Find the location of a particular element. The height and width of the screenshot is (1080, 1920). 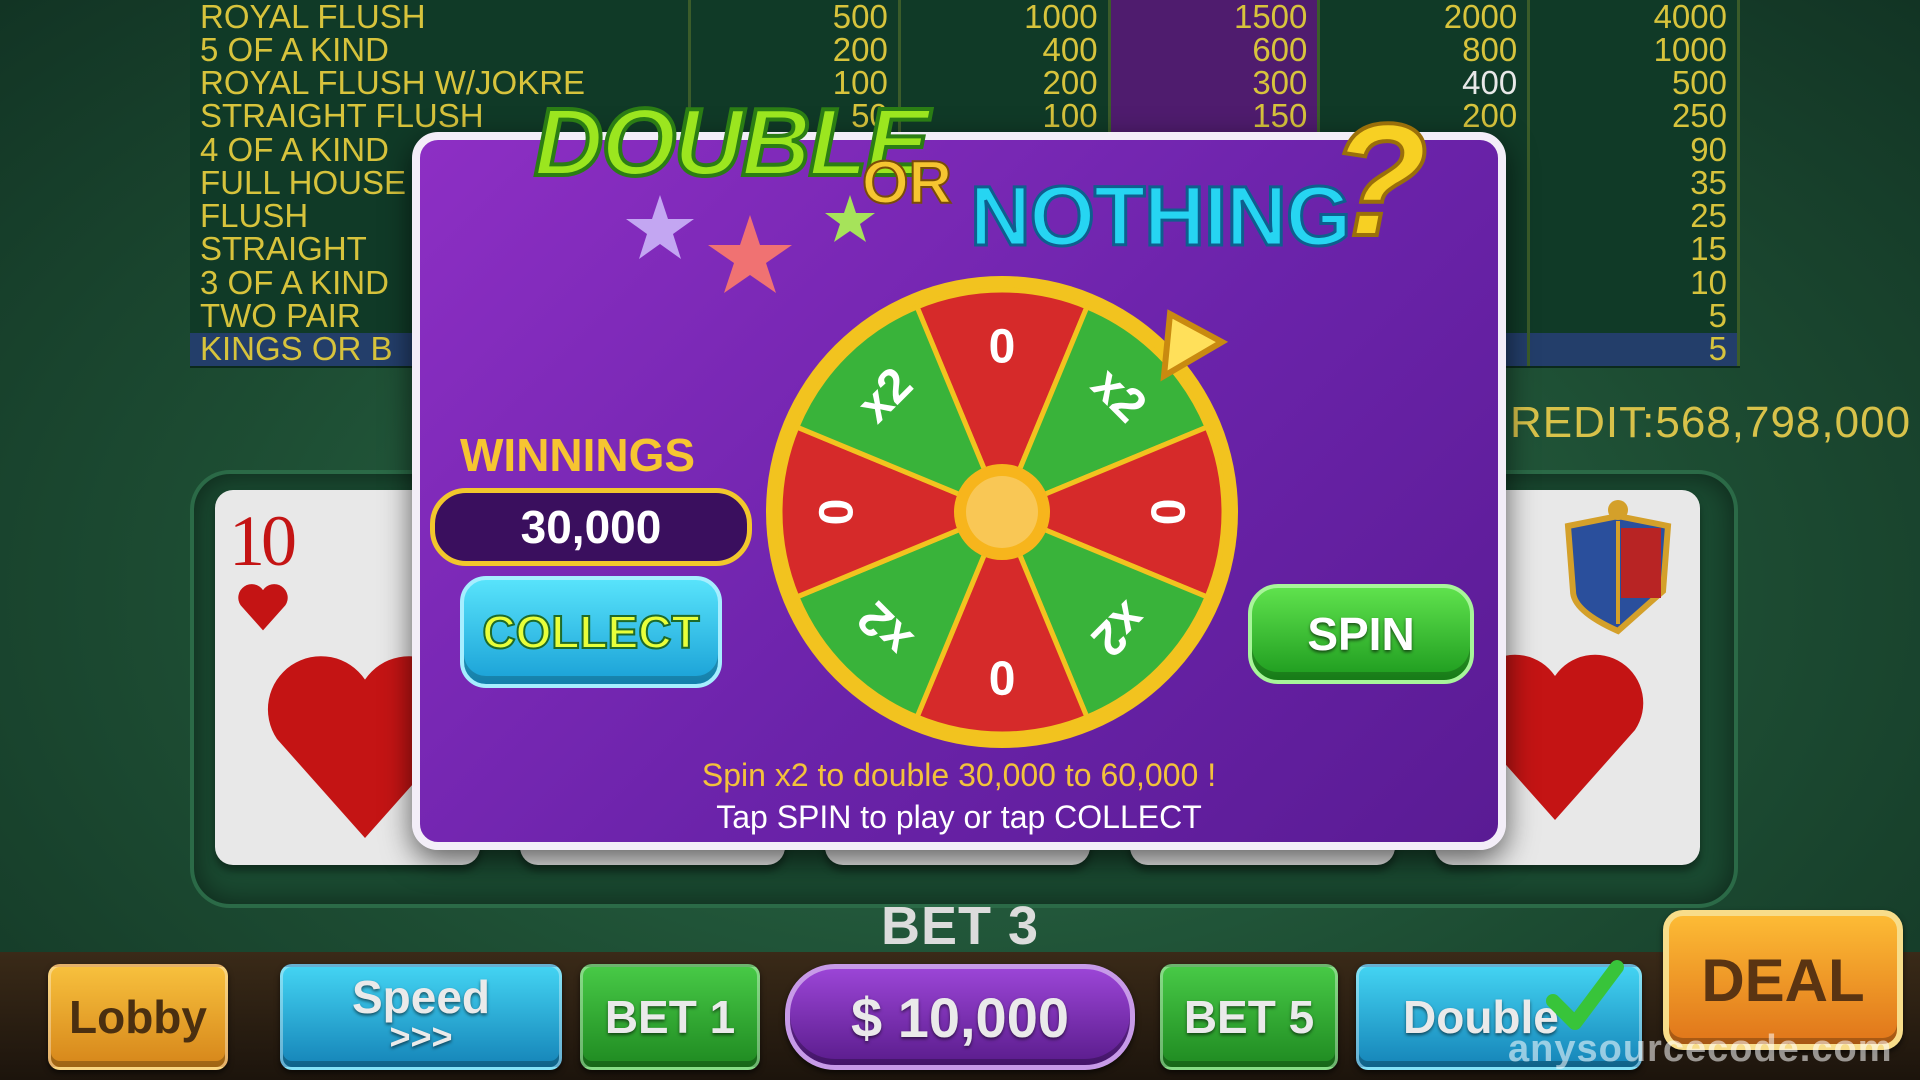

payout-value: 25 is located at coordinates (1634, 216).